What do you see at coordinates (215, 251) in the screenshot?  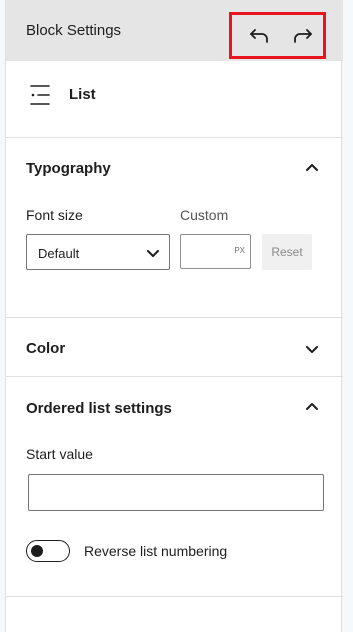 I see `custom-font-size-input: PX` at bounding box center [215, 251].